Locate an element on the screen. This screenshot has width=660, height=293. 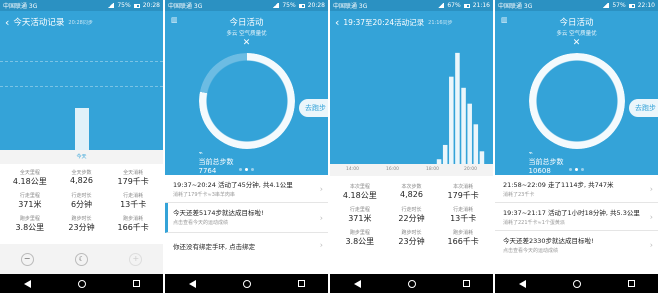
stat-item: 行走里程 371米 is located at coordinates (360, 215).